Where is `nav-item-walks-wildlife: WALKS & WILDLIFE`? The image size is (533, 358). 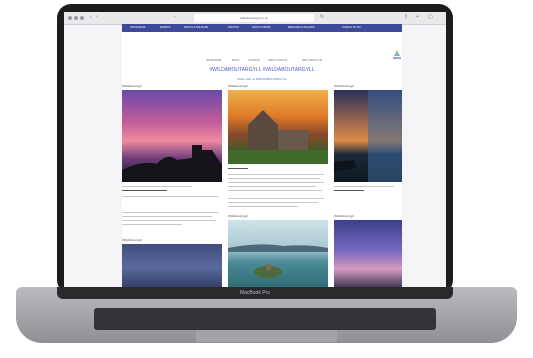 nav-item-walks-wildlife: WALKS & WILDLIFE is located at coordinates (196, 28).